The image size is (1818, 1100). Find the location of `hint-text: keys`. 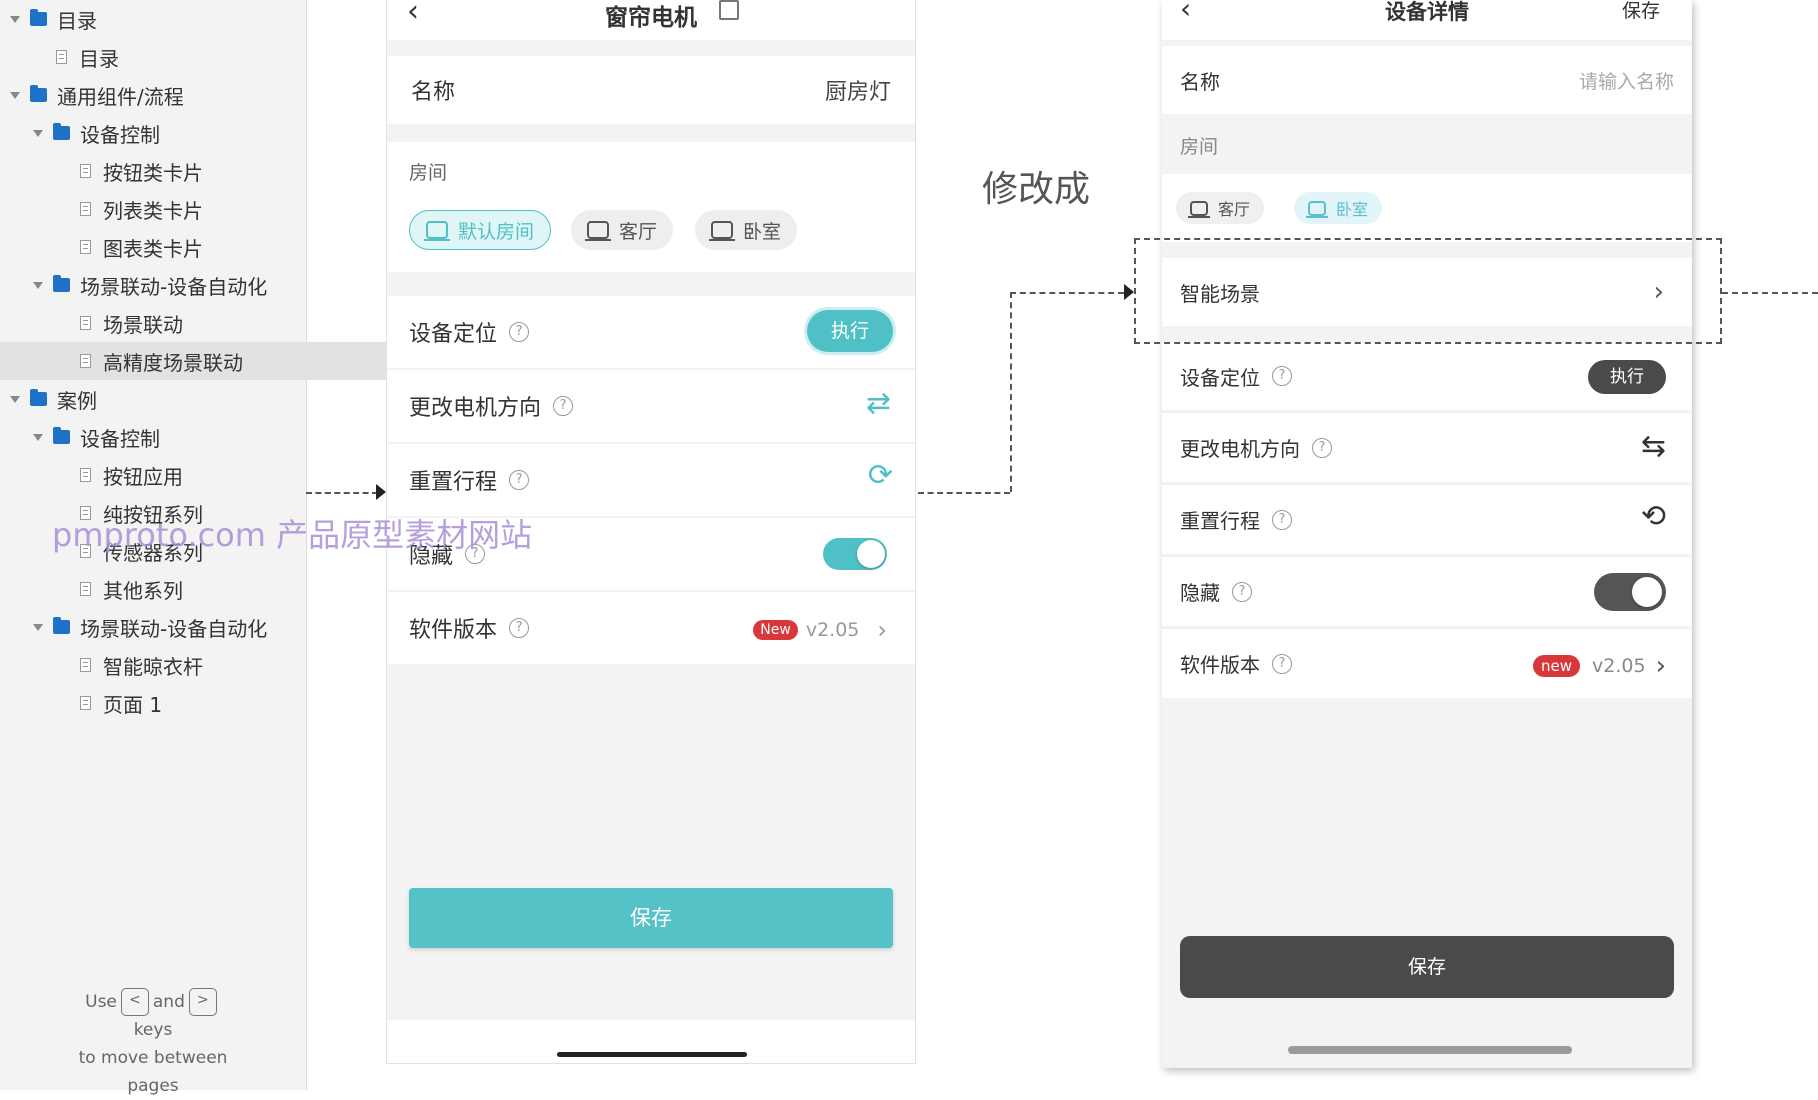

hint-text: keys is located at coordinates (153, 1030).